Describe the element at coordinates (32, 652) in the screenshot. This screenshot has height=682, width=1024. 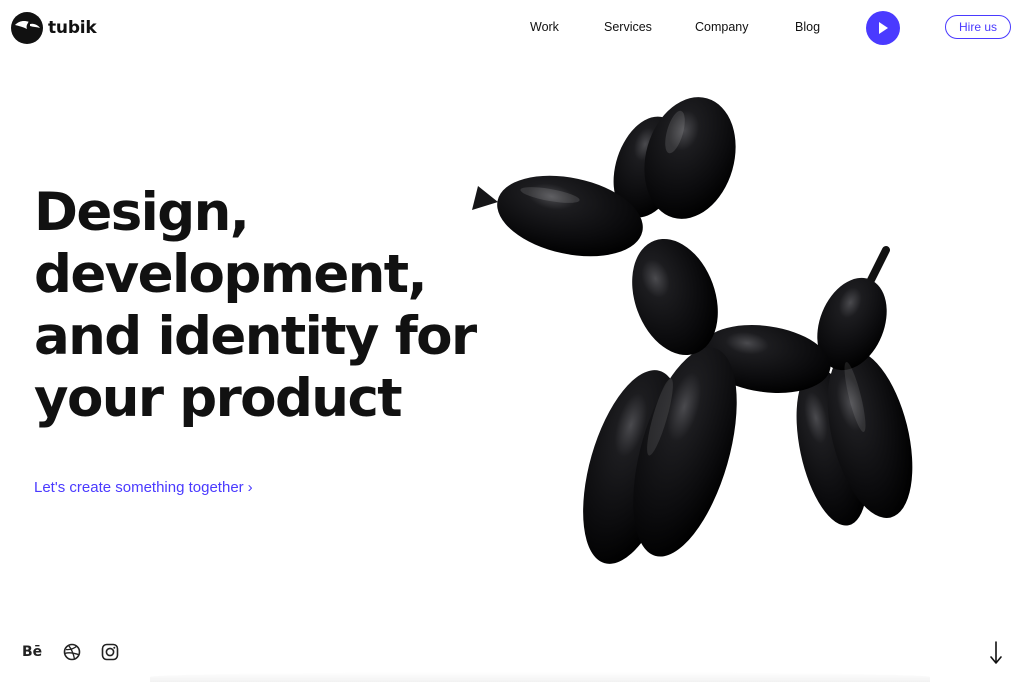
I see `behance-icon: Bē` at that location.